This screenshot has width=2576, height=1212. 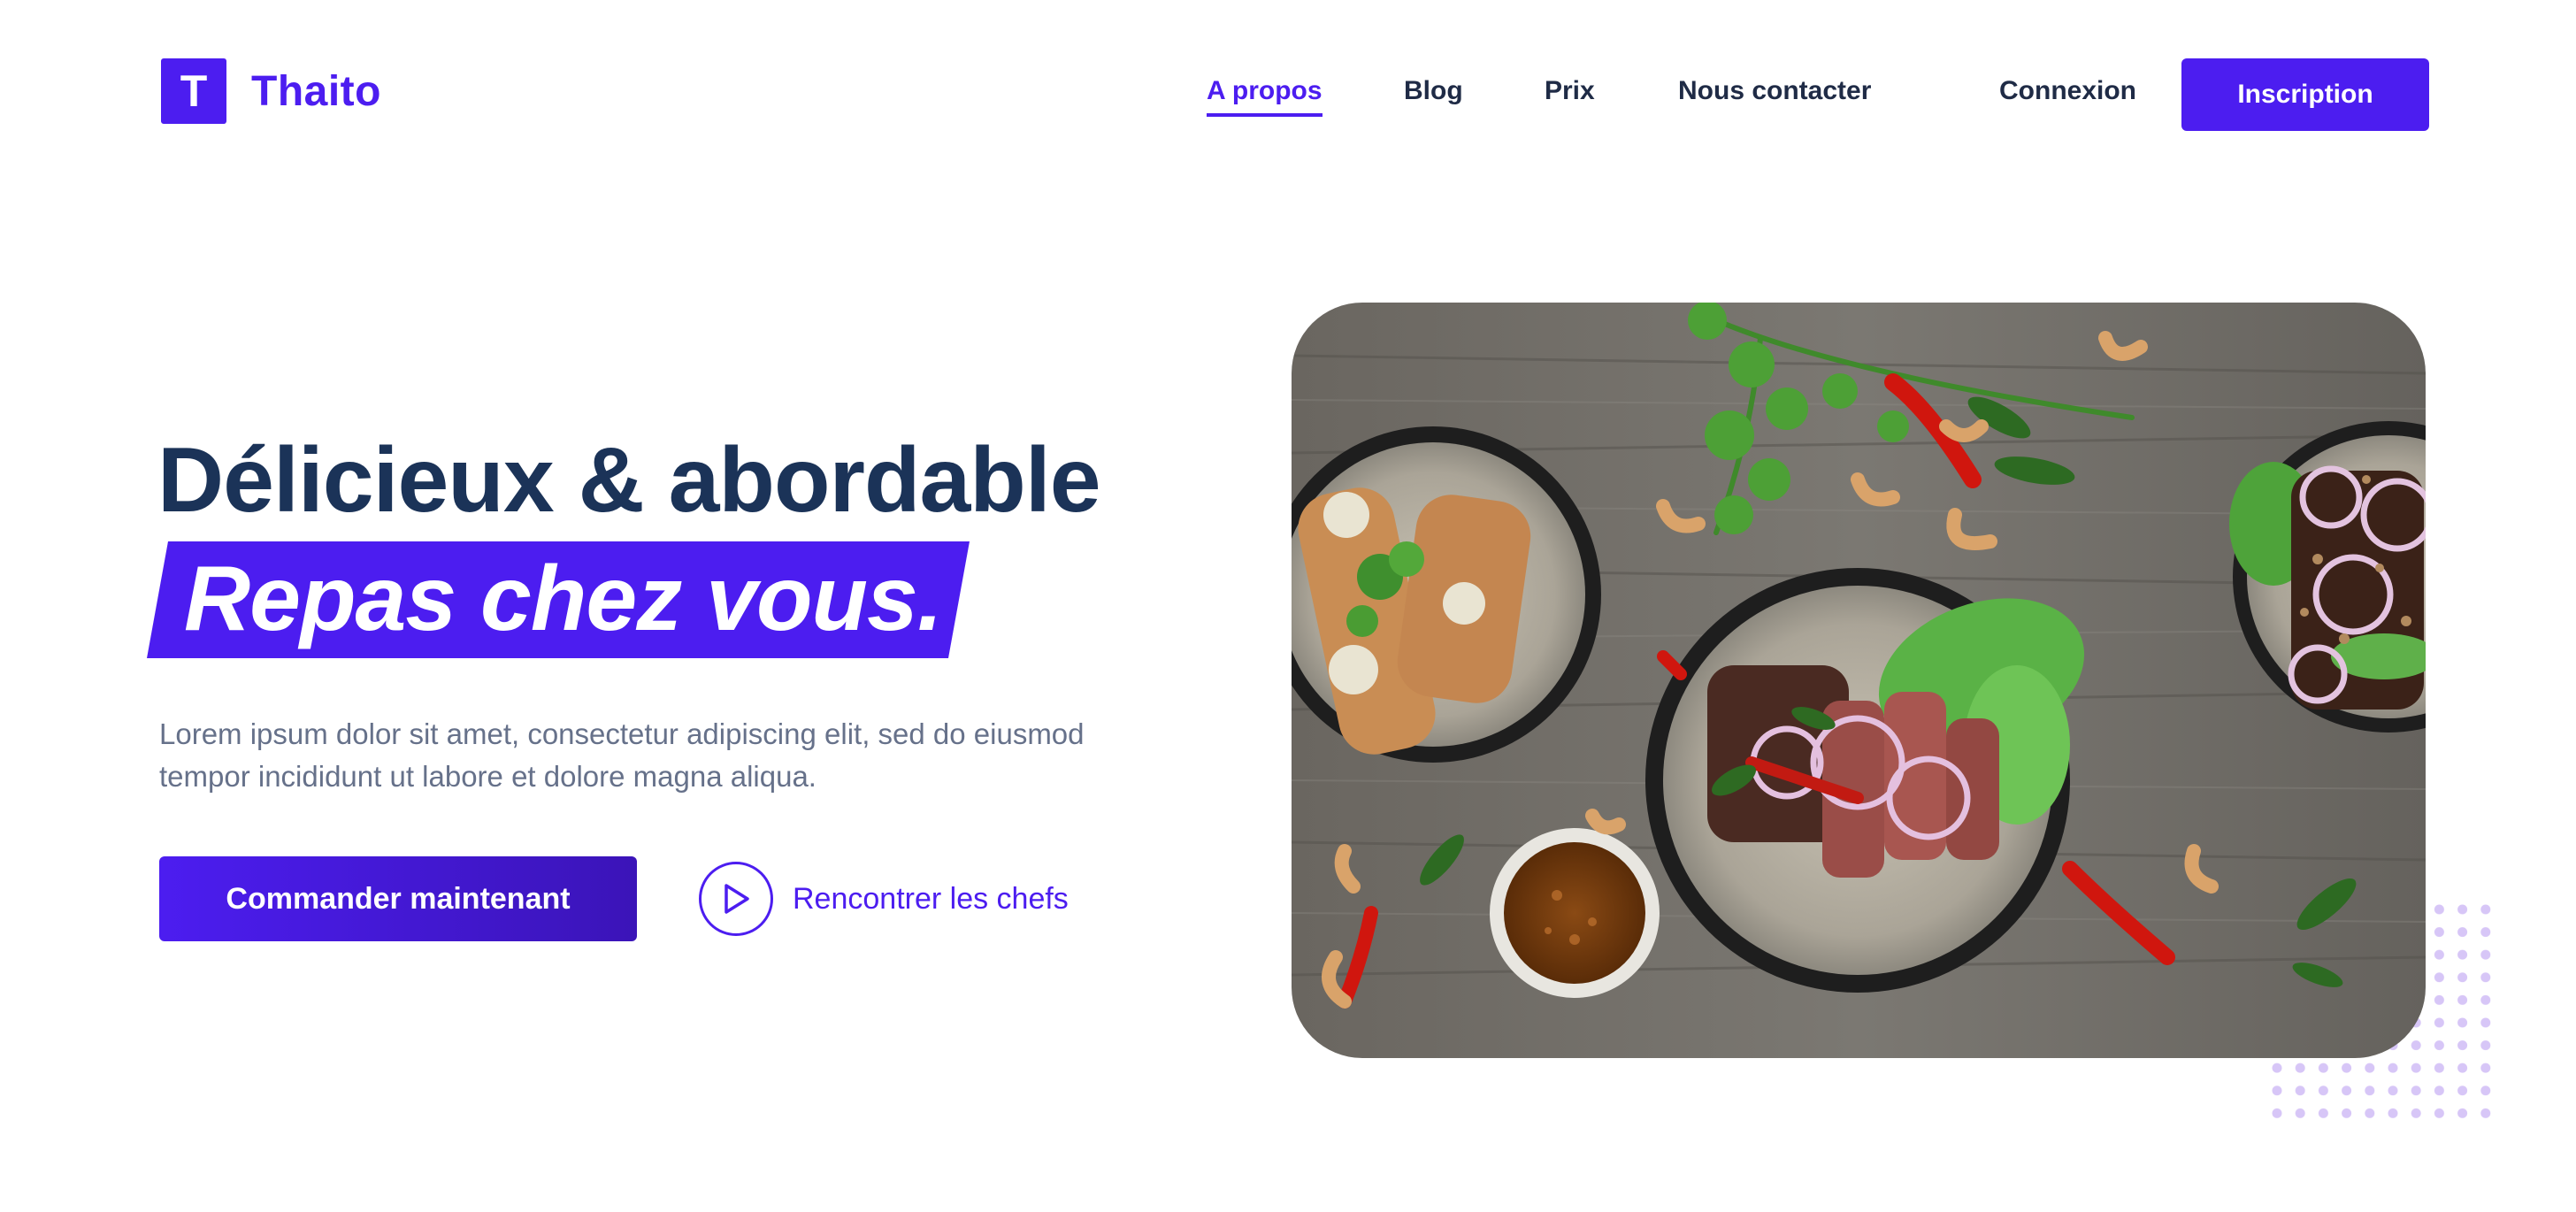 I want to click on signup-button: Inscription, so click(x=2305, y=94).